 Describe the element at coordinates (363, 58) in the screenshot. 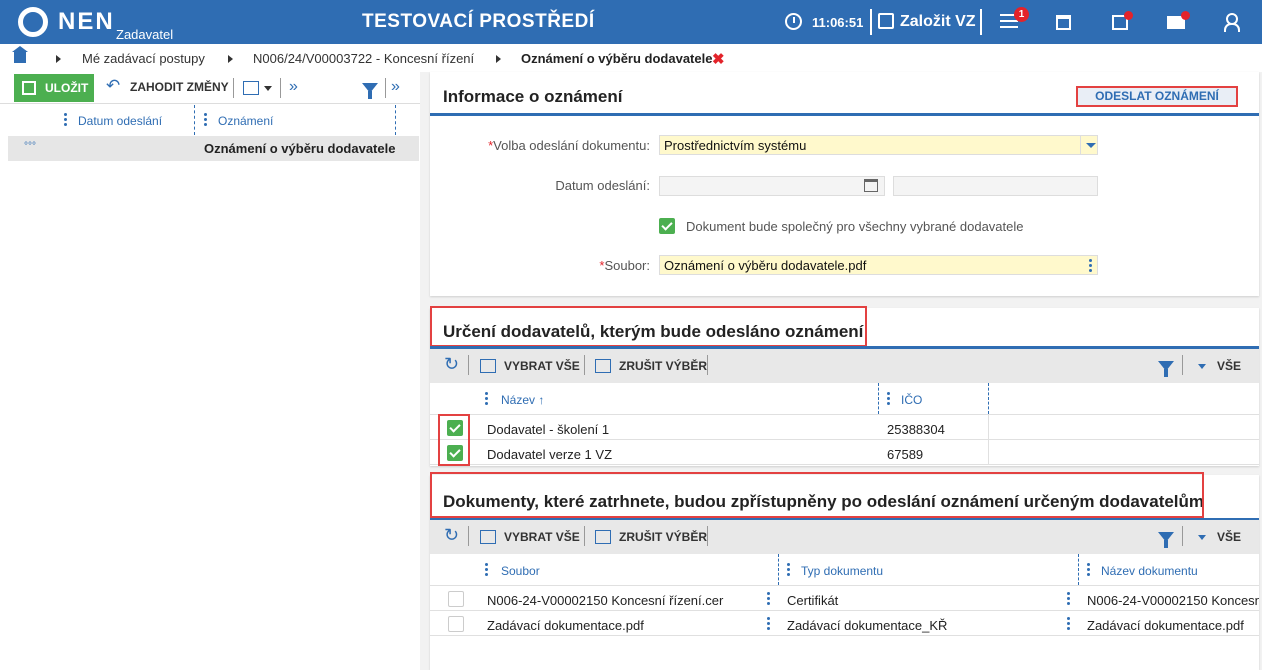

I see `breadcrumb-item: N006/24/V00003722 - Koncesní řízení` at that location.